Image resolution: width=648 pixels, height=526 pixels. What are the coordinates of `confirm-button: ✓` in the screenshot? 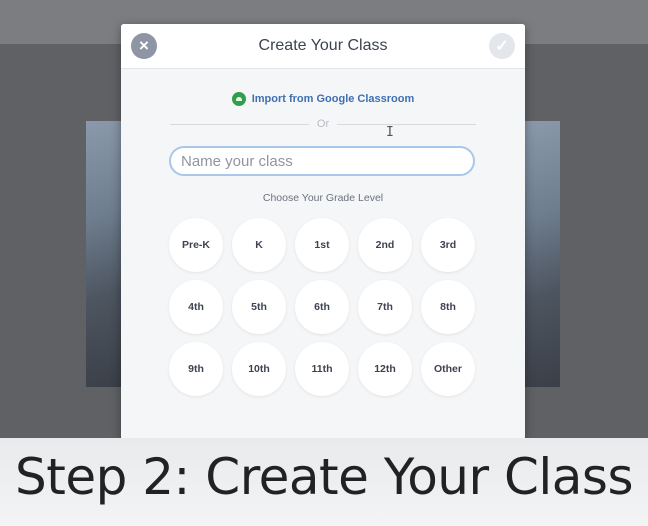 It's located at (502, 46).